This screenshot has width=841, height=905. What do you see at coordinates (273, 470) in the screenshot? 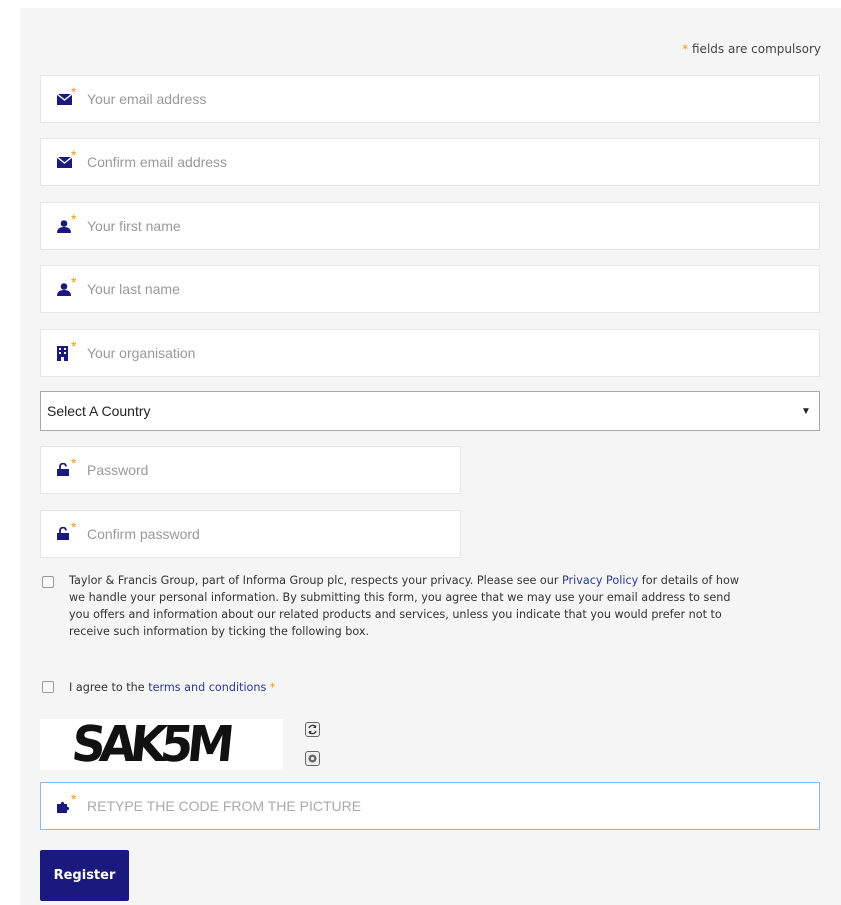
I see `password-input` at bounding box center [273, 470].